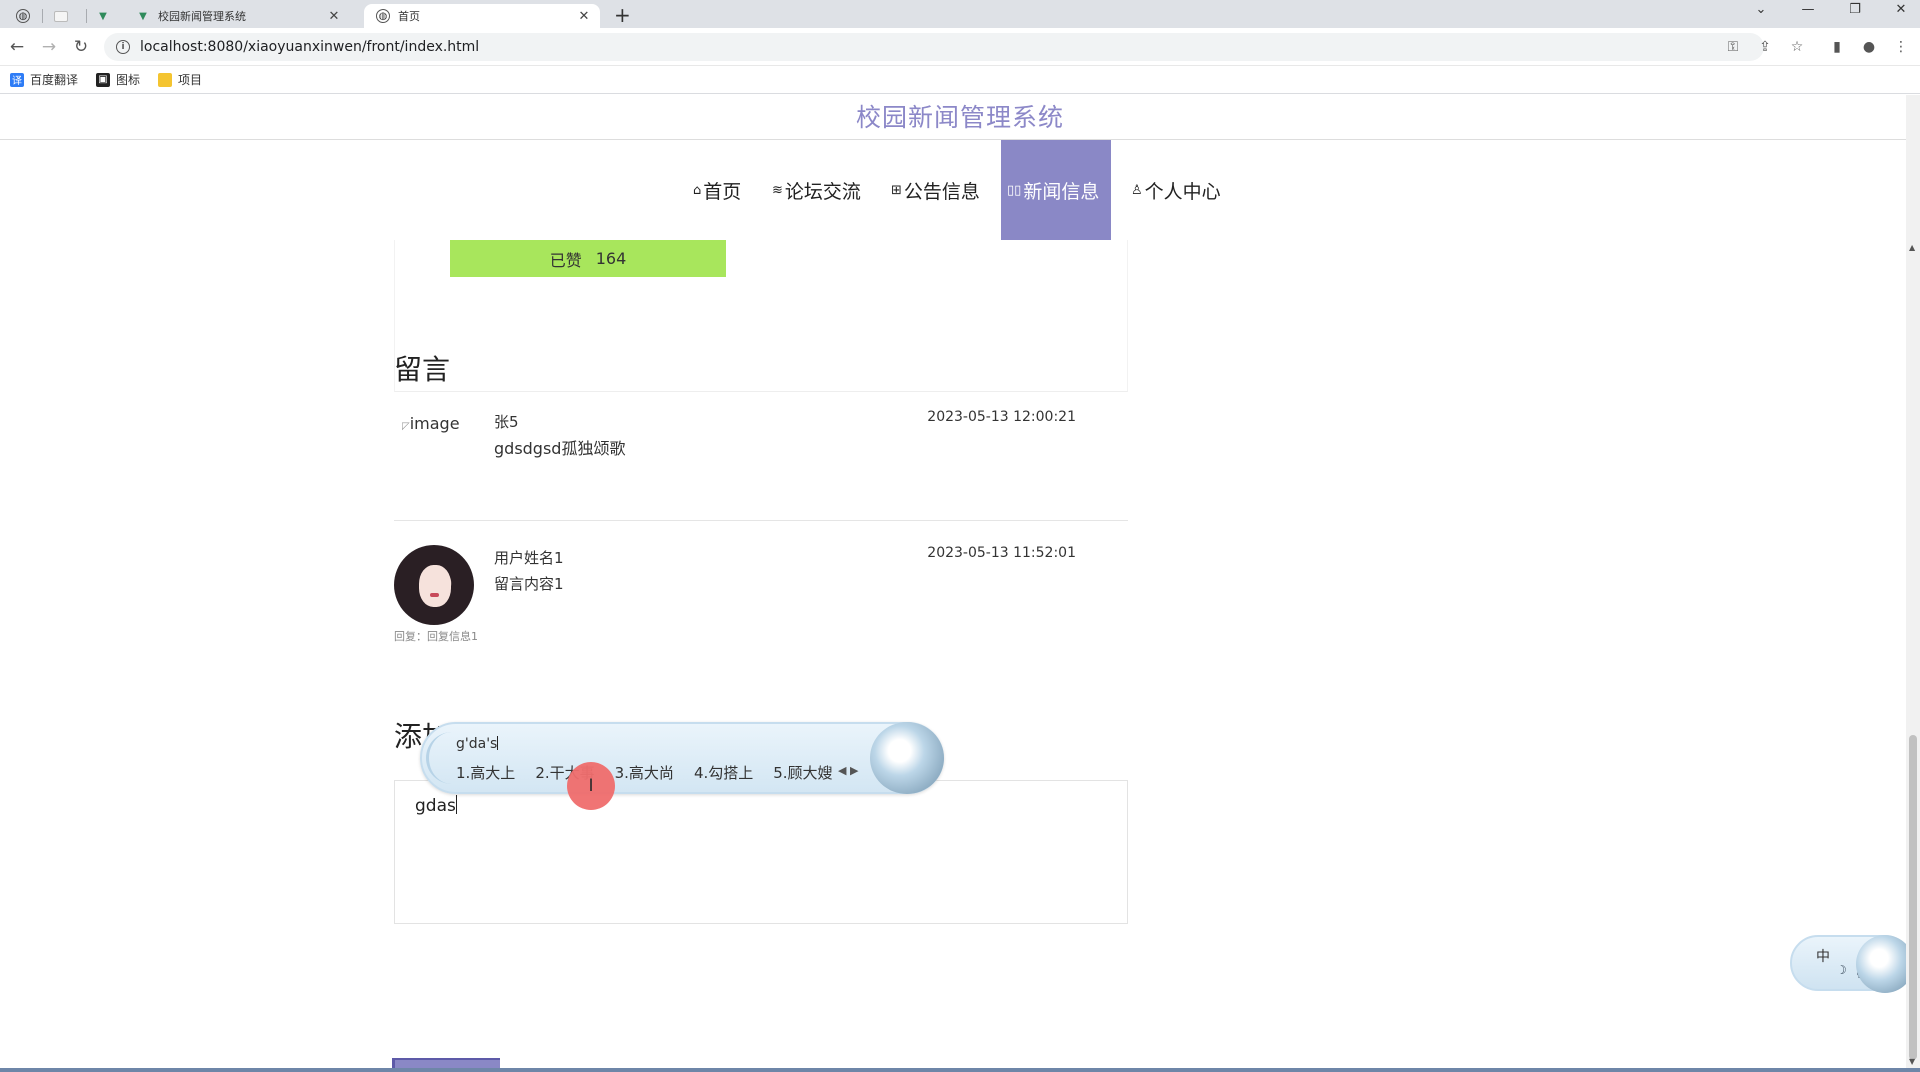  I want to click on tab-pinned-3: ▼, so click(103, 16).